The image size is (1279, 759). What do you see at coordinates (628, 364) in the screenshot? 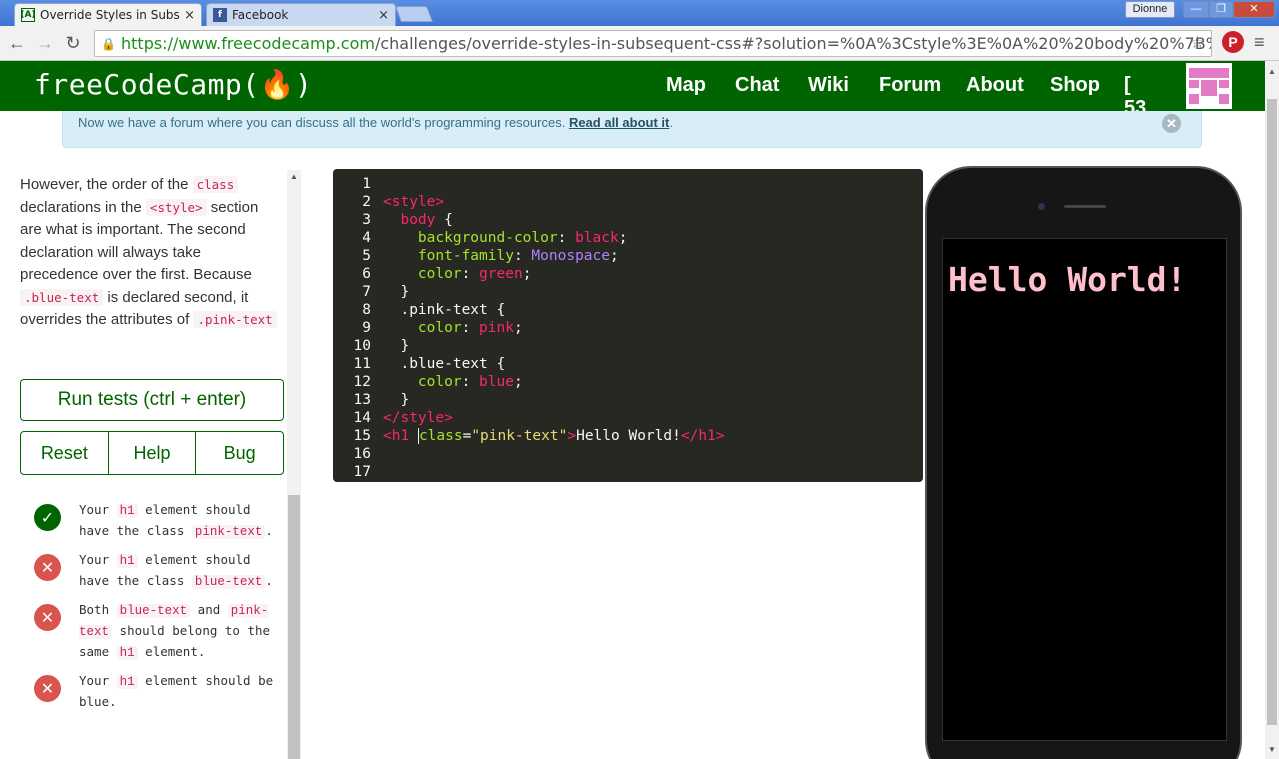
I see `code-line: 11 .blue-text {` at bounding box center [628, 364].